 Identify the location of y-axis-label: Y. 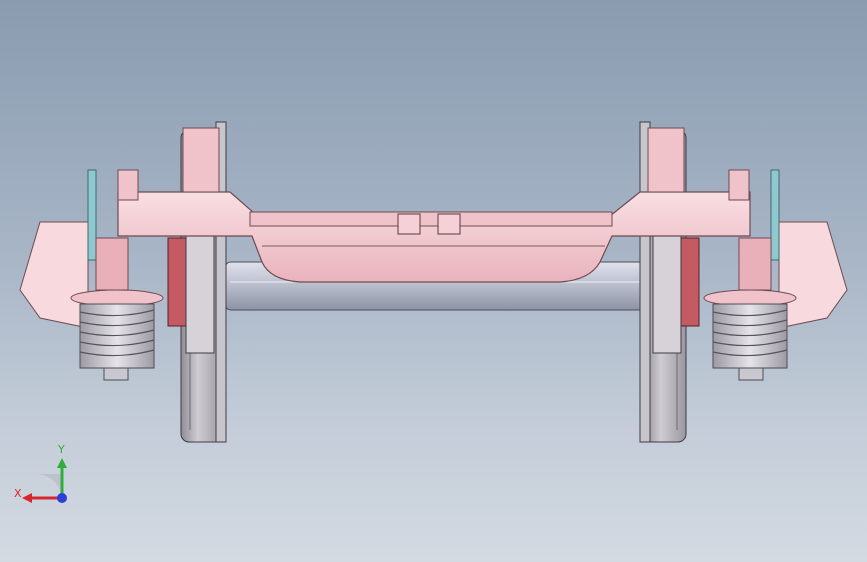
(61, 449).